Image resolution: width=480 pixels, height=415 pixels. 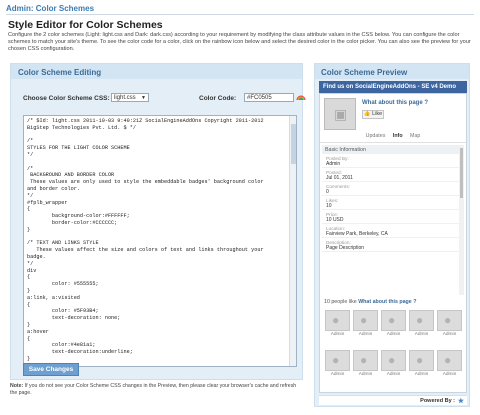 What do you see at coordinates (392, 71) in the screenshot?
I see `preview-heading: Color Scheme Preview` at bounding box center [392, 71].